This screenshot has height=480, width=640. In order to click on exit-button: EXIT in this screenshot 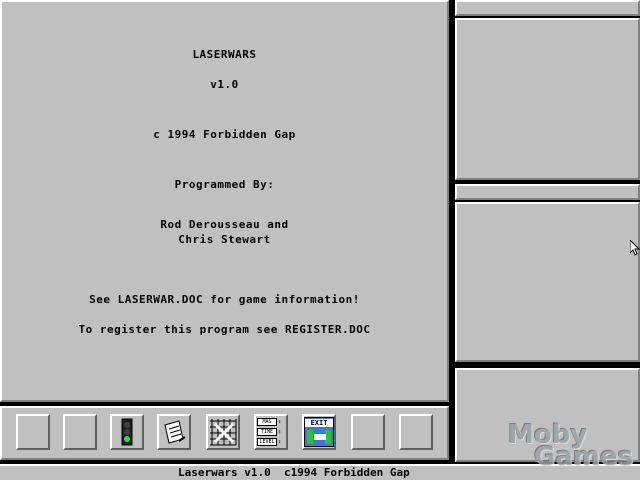, I will do `click(319, 432)`.